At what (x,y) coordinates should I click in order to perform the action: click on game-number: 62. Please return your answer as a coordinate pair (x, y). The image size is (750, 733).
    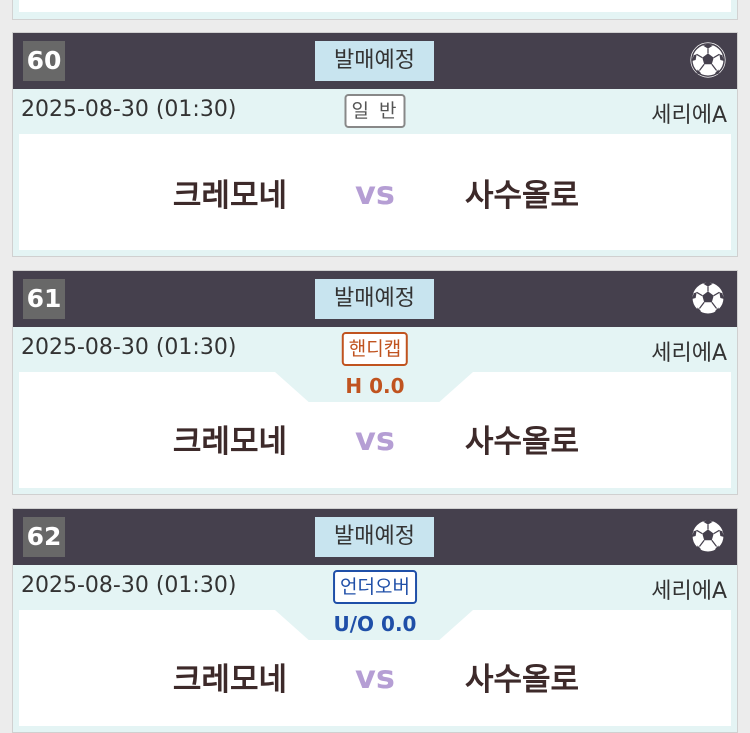
    Looking at the image, I should click on (44, 537).